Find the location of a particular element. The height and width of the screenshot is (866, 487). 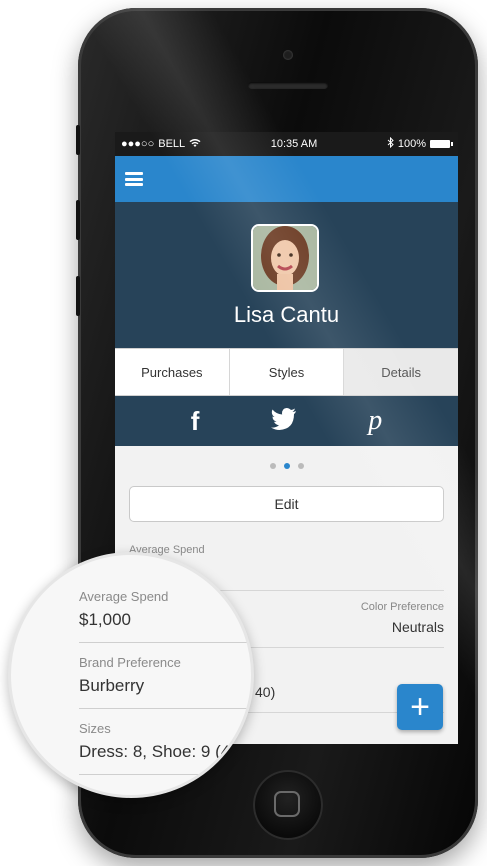

magnified-brand-value: Burberry is located at coordinates (112, 685).